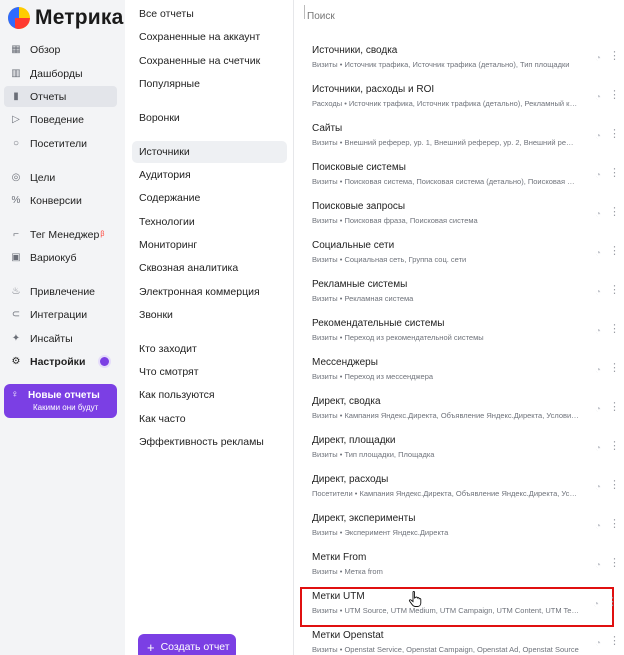 The height and width of the screenshot is (655, 624). What do you see at coordinates (363, 298) in the screenshot?
I see `report-subtitle: Визиты • Рекламная система` at bounding box center [363, 298].